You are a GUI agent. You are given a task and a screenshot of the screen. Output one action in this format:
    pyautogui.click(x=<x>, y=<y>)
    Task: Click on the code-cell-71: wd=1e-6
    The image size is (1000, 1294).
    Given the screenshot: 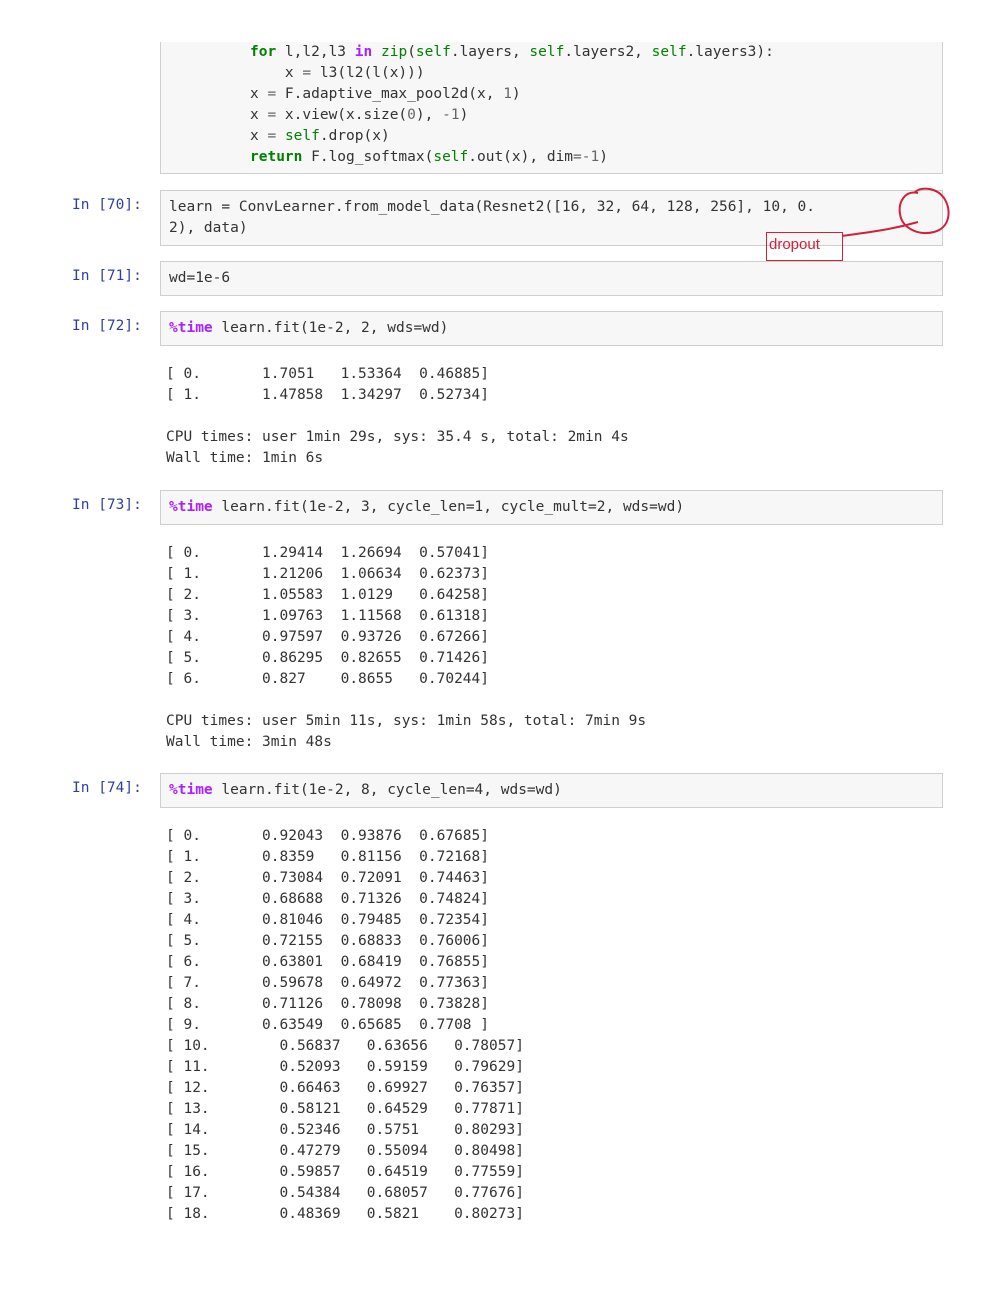 What is the action you would take?
    pyautogui.click(x=551, y=278)
    